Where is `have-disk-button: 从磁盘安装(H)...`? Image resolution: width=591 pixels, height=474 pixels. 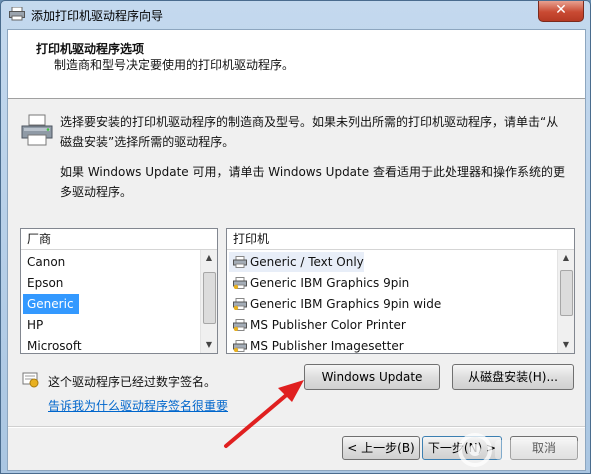 have-disk-button: 从磁盘安装(H)... is located at coordinates (513, 377).